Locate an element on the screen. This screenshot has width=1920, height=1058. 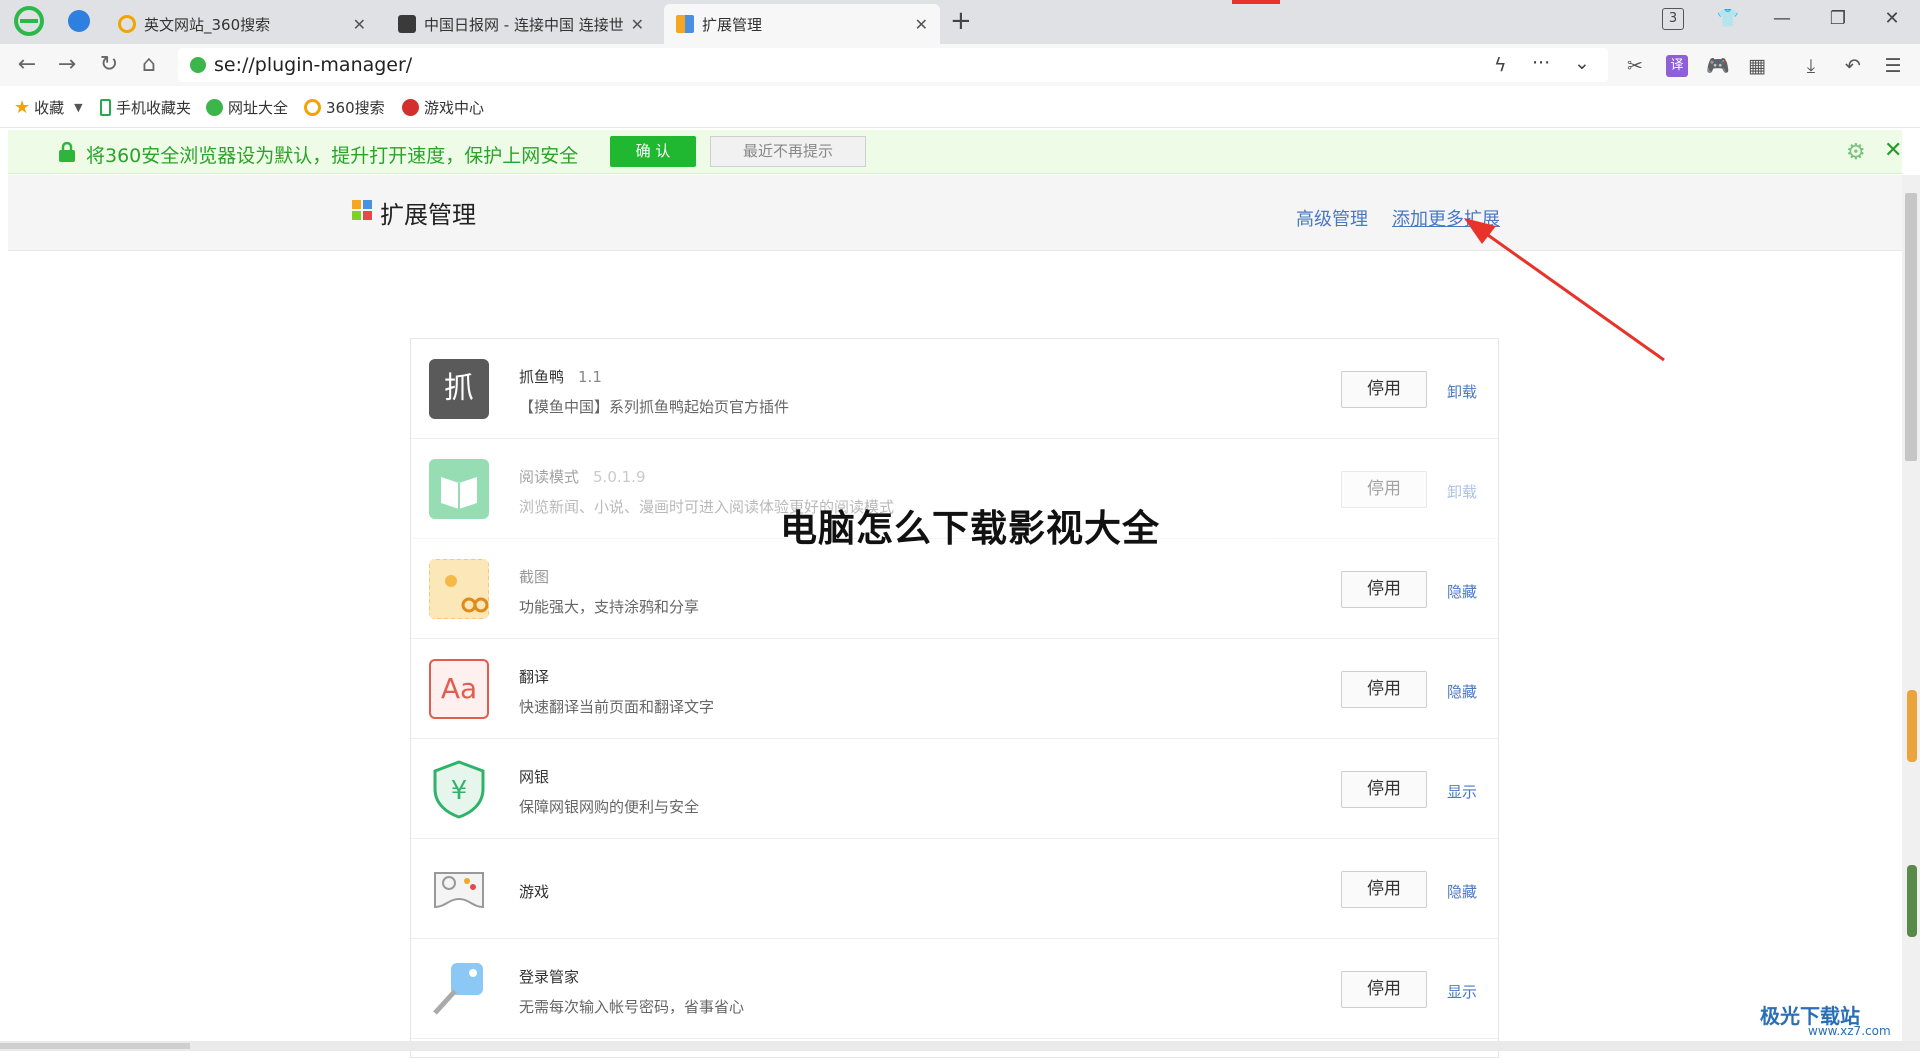
extension-name-text: 抓鱼鸭 is located at coordinates (542, 377).